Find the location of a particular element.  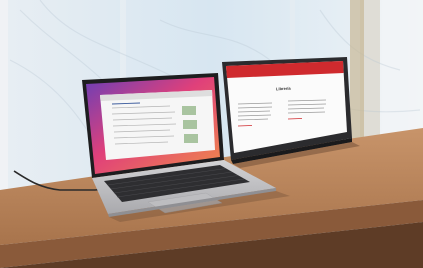

browser-thumbnails is located at coordinates (190, 124).